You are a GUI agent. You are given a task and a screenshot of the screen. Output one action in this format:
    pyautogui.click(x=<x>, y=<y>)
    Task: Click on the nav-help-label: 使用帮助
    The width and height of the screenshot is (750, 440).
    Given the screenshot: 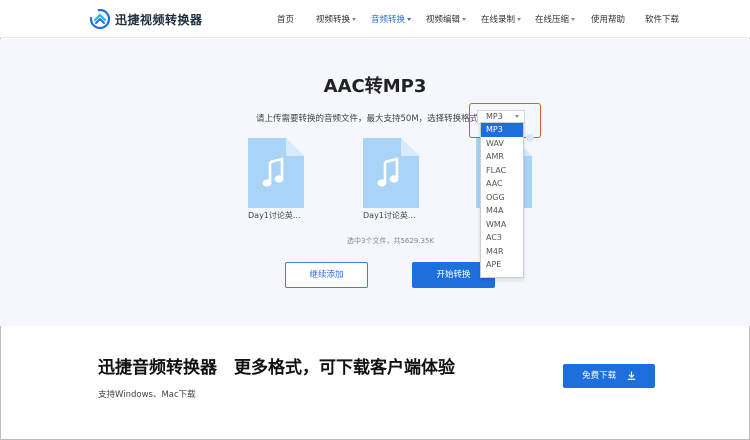 What is the action you would take?
    pyautogui.click(x=608, y=20)
    